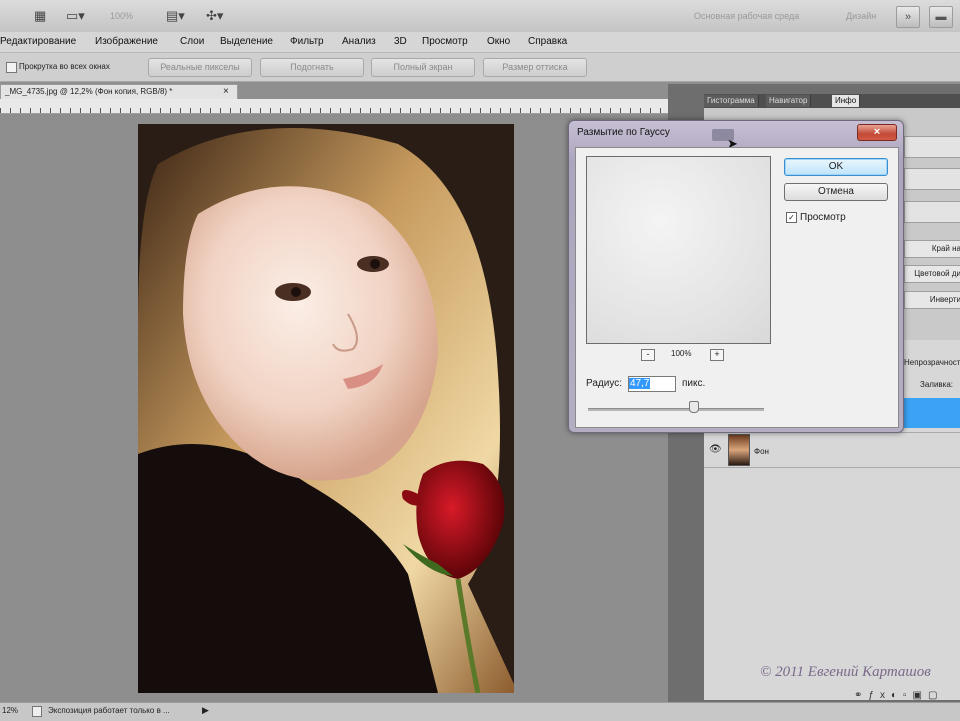 The image size is (960, 721). I want to click on opacity-label: Непрозрачность:, so click(932, 362).